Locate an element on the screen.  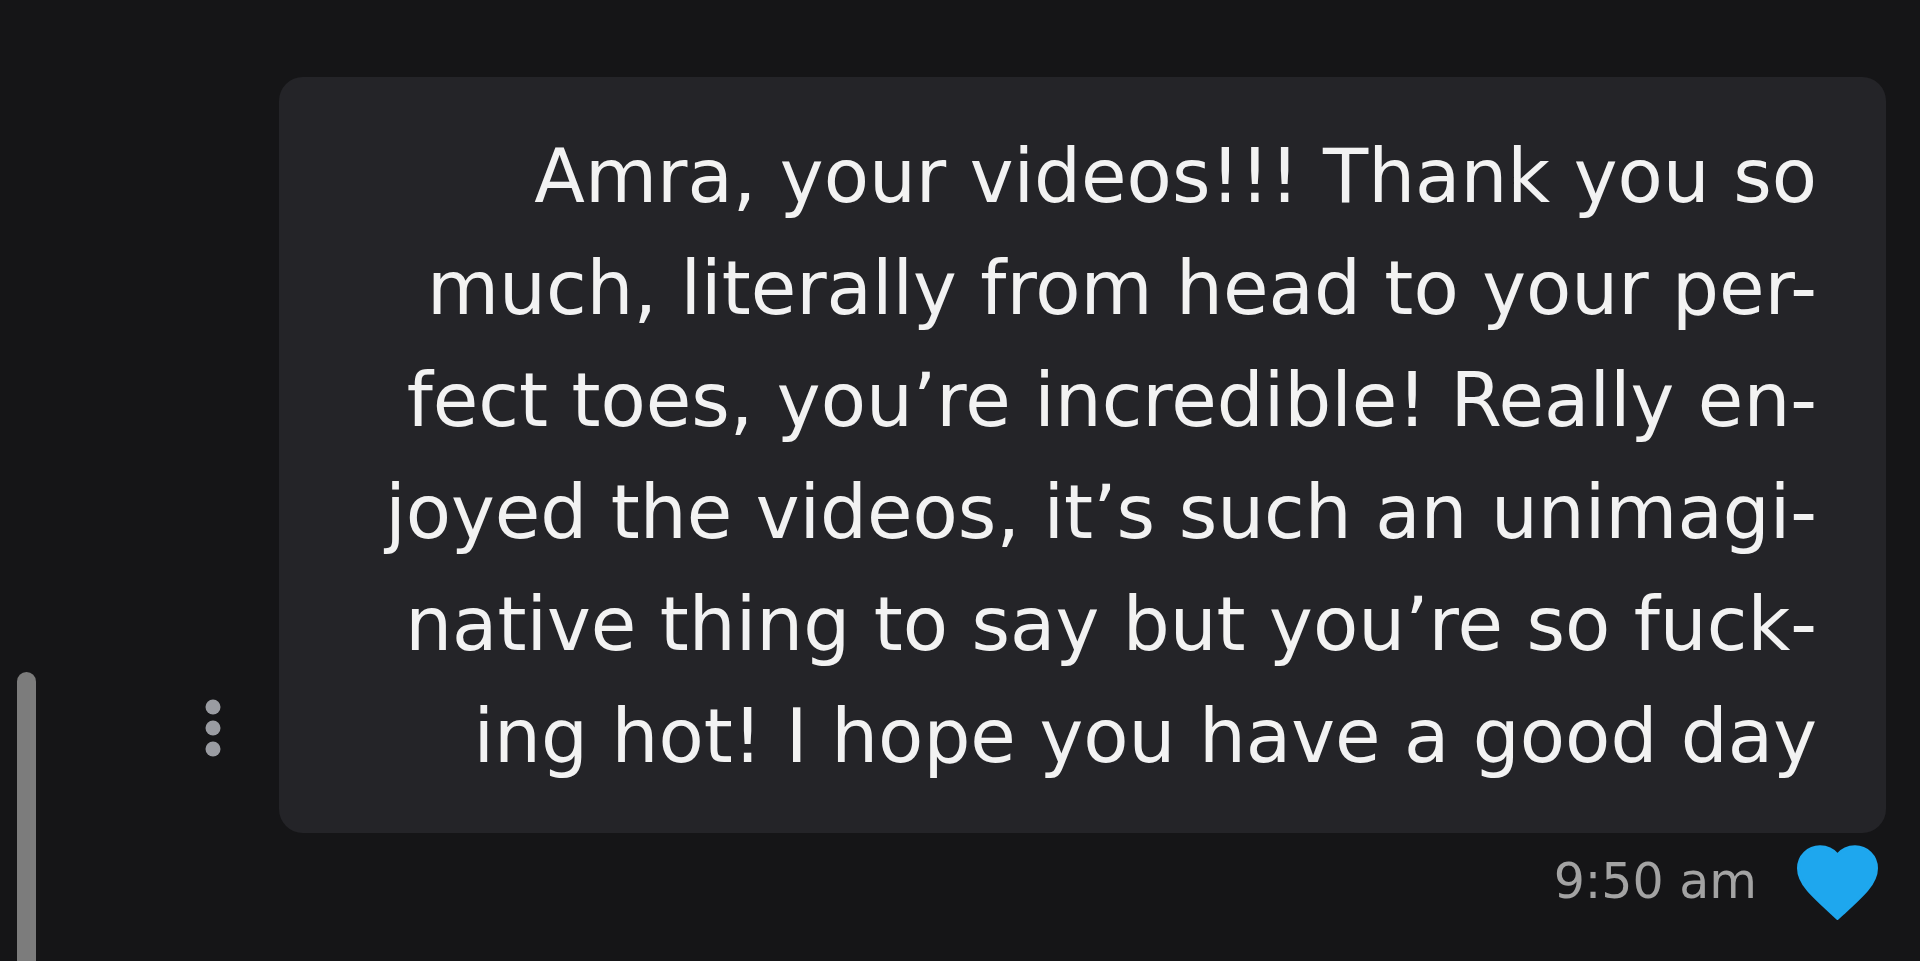
scrollbar-thumb is located at coordinates (26, 816).